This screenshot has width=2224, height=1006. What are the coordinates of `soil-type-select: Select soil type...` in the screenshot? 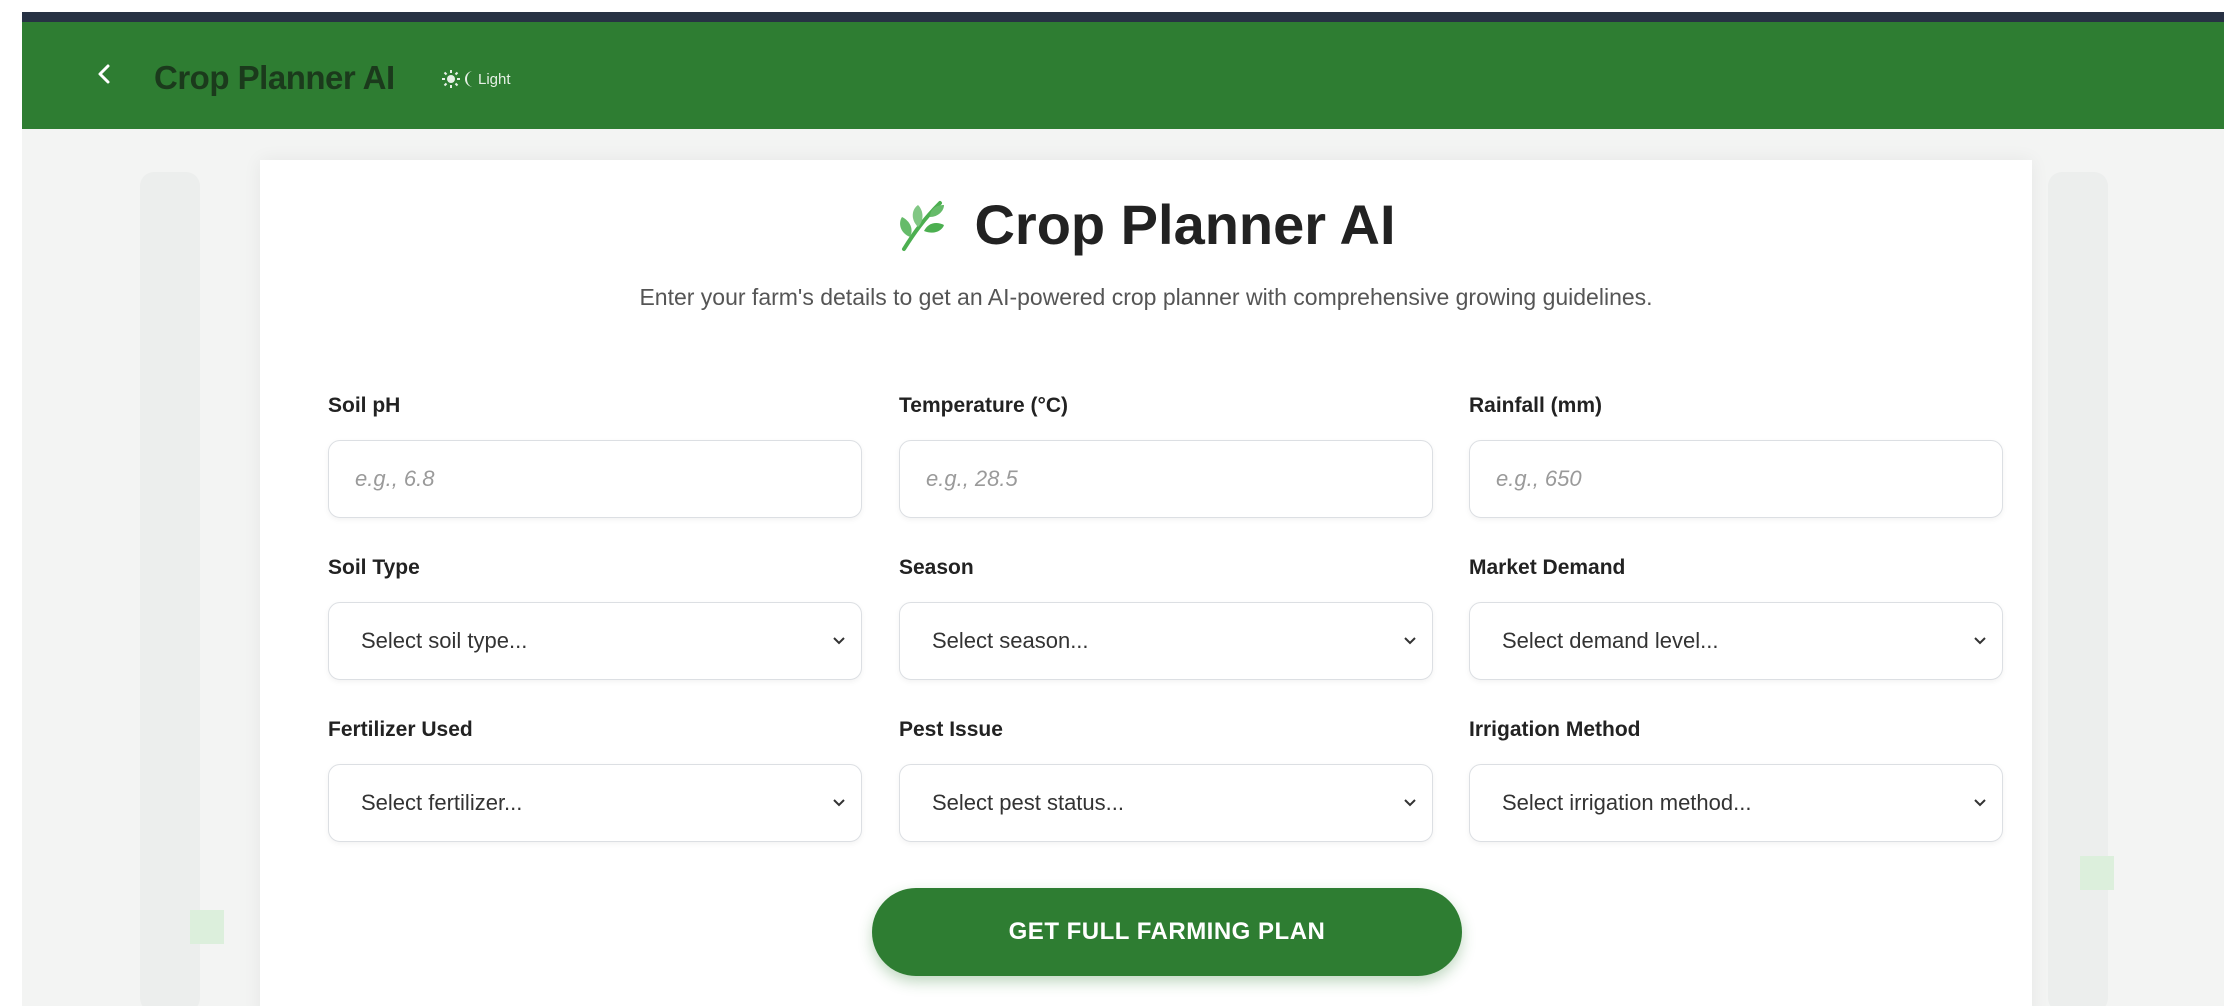 It's located at (595, 641).